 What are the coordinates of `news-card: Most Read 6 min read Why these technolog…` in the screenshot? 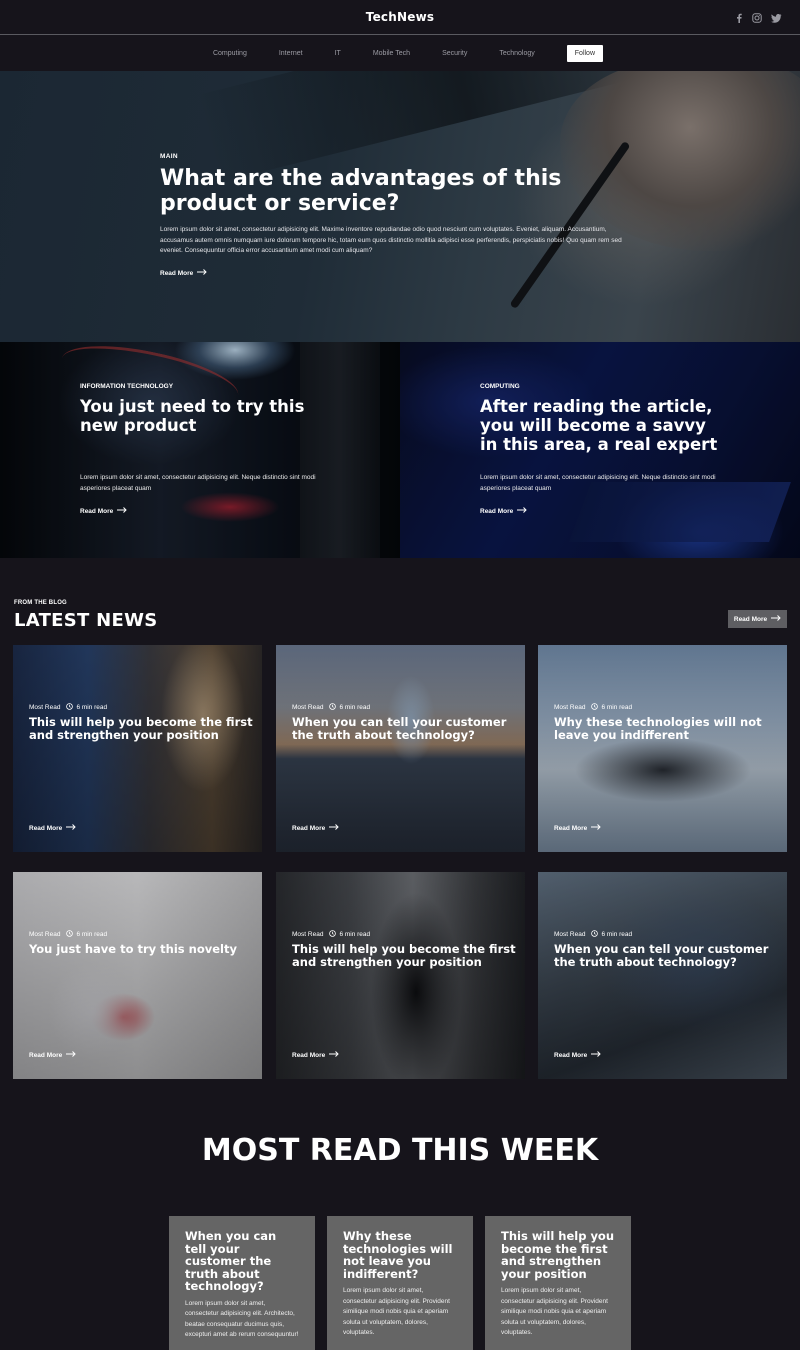 It's located at (662, 748).